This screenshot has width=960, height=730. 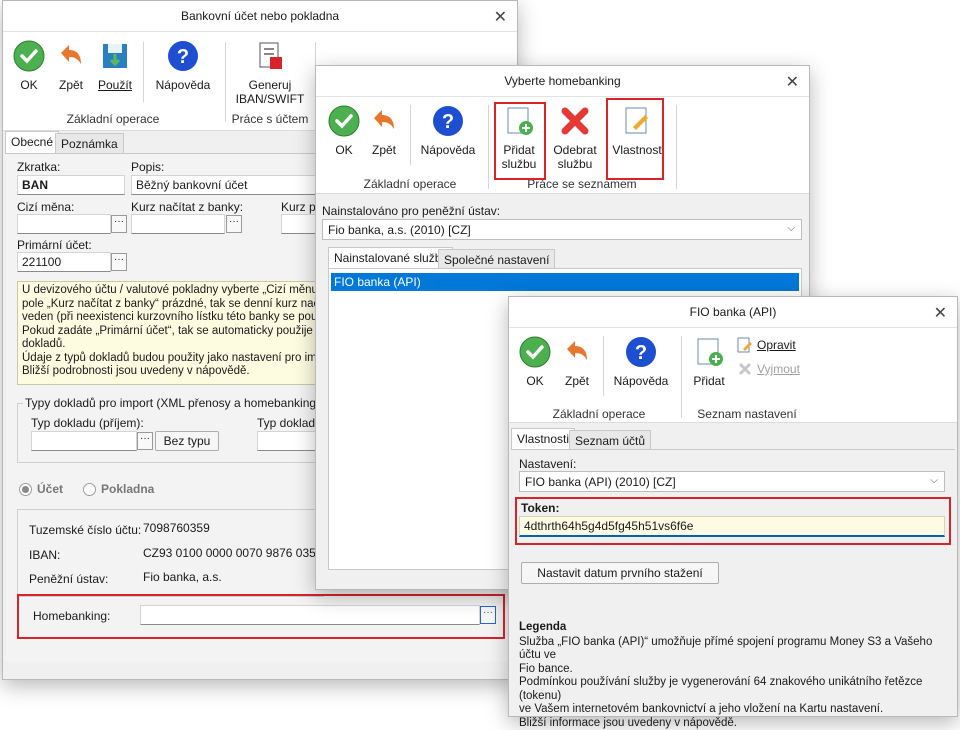 What do you see at coordinates (270, 56) in the screenshot?
I see `generate-document-icon` at bounding box center [270, 56].